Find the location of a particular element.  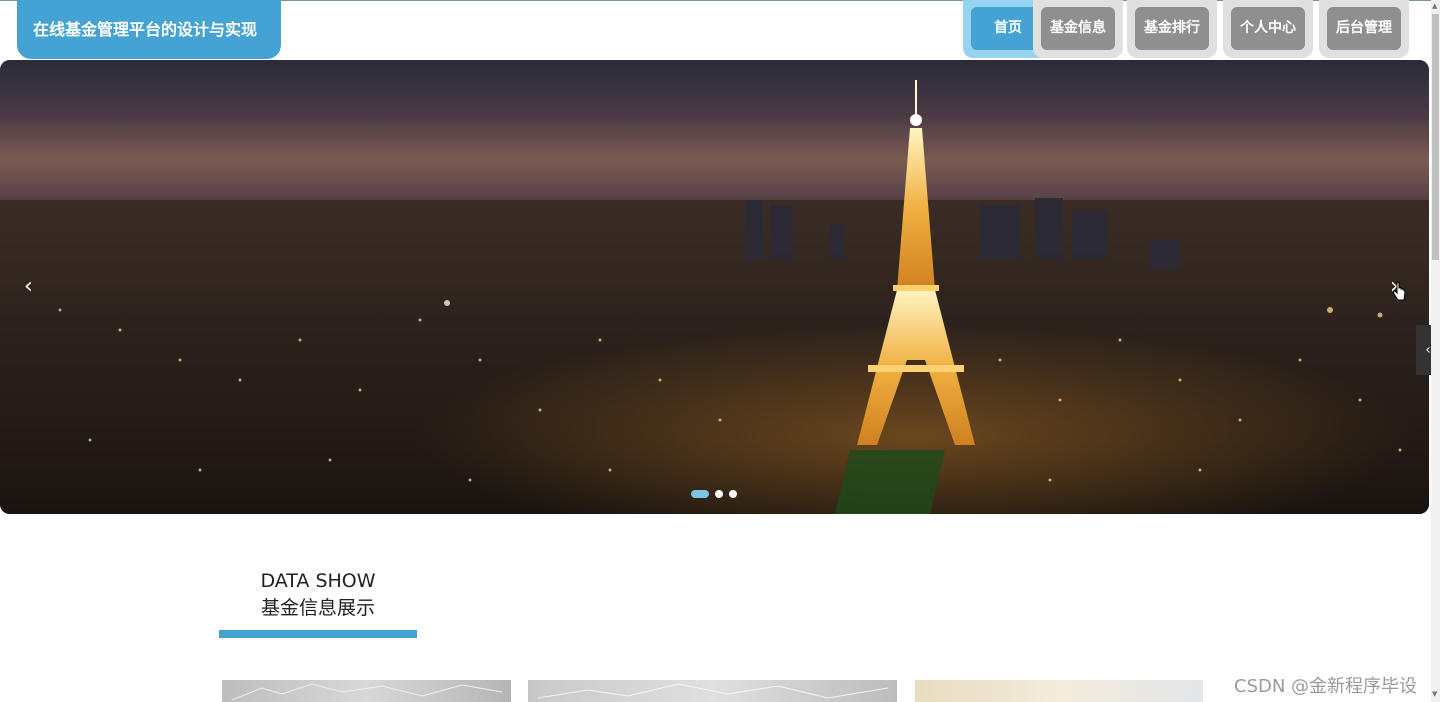

scroll-up-icon: ▲ is located at coordinates (1434, 6).